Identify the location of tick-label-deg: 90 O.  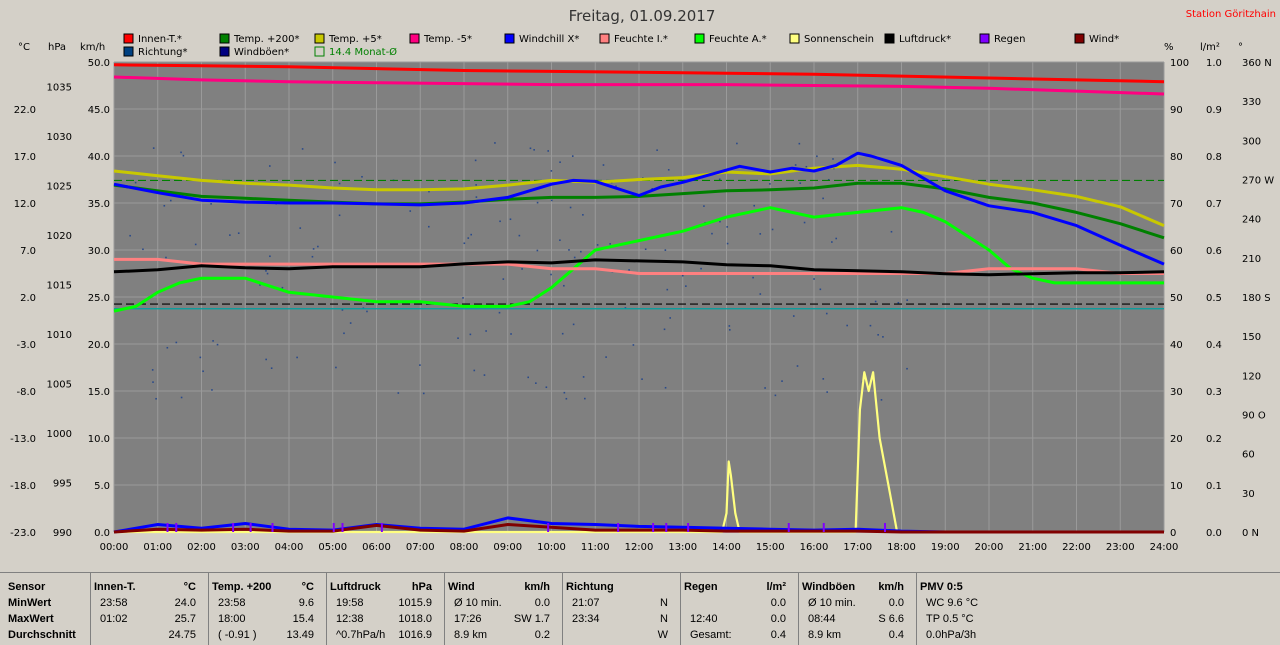
(1254, 416).